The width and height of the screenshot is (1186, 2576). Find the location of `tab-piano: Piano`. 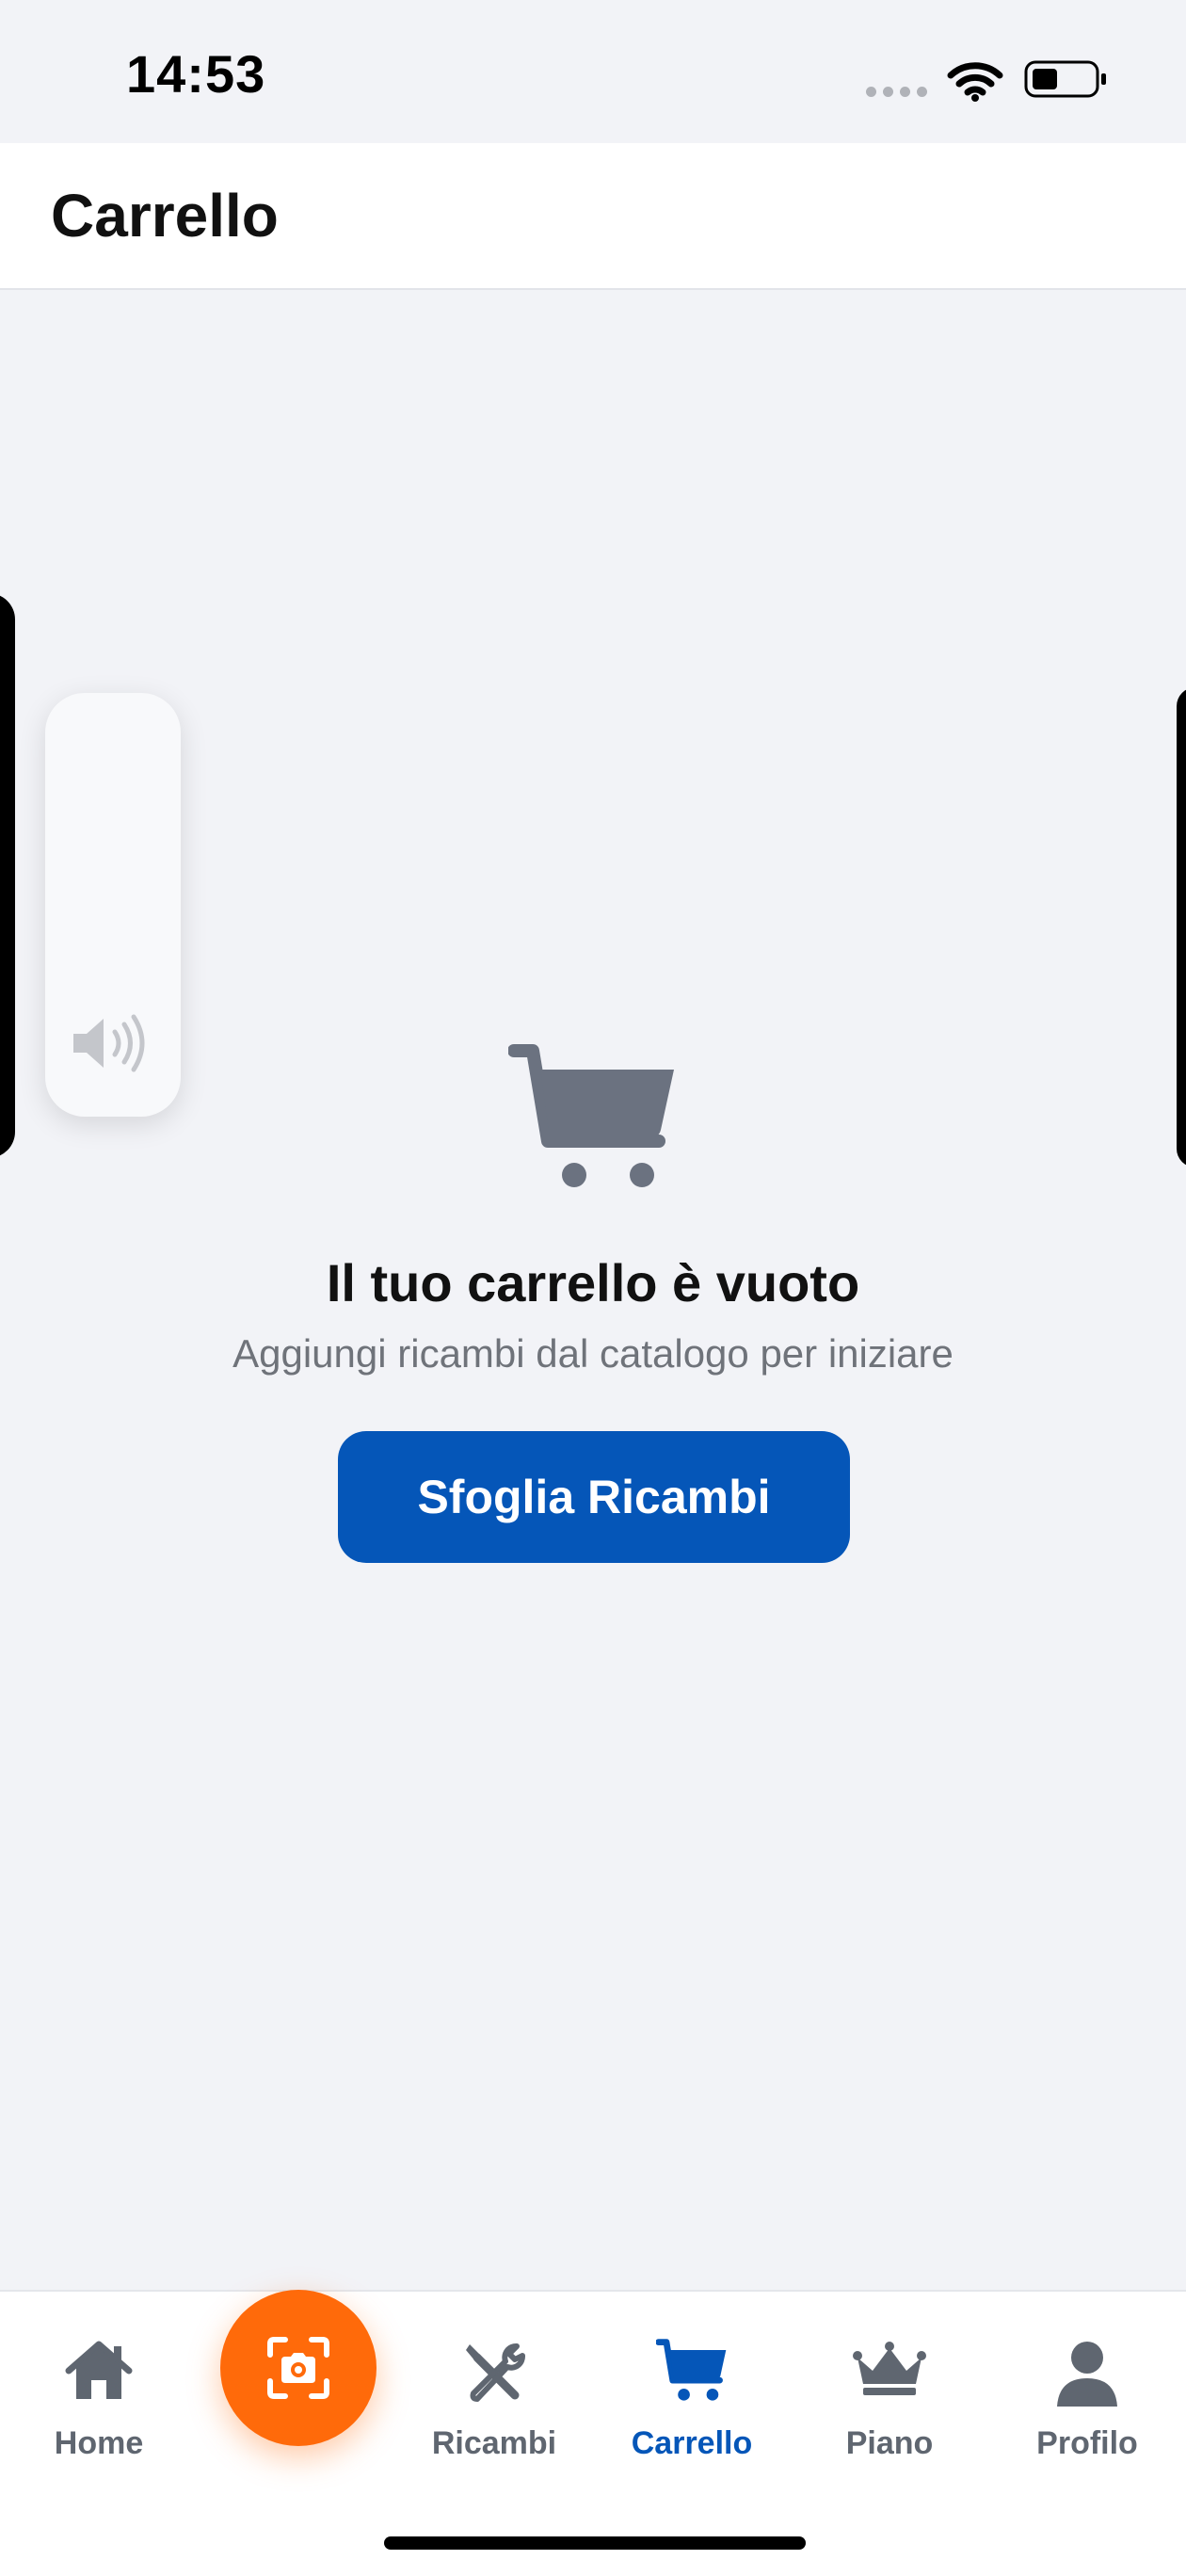

tab-piano: Piano is located at coordinates (889, 2386).